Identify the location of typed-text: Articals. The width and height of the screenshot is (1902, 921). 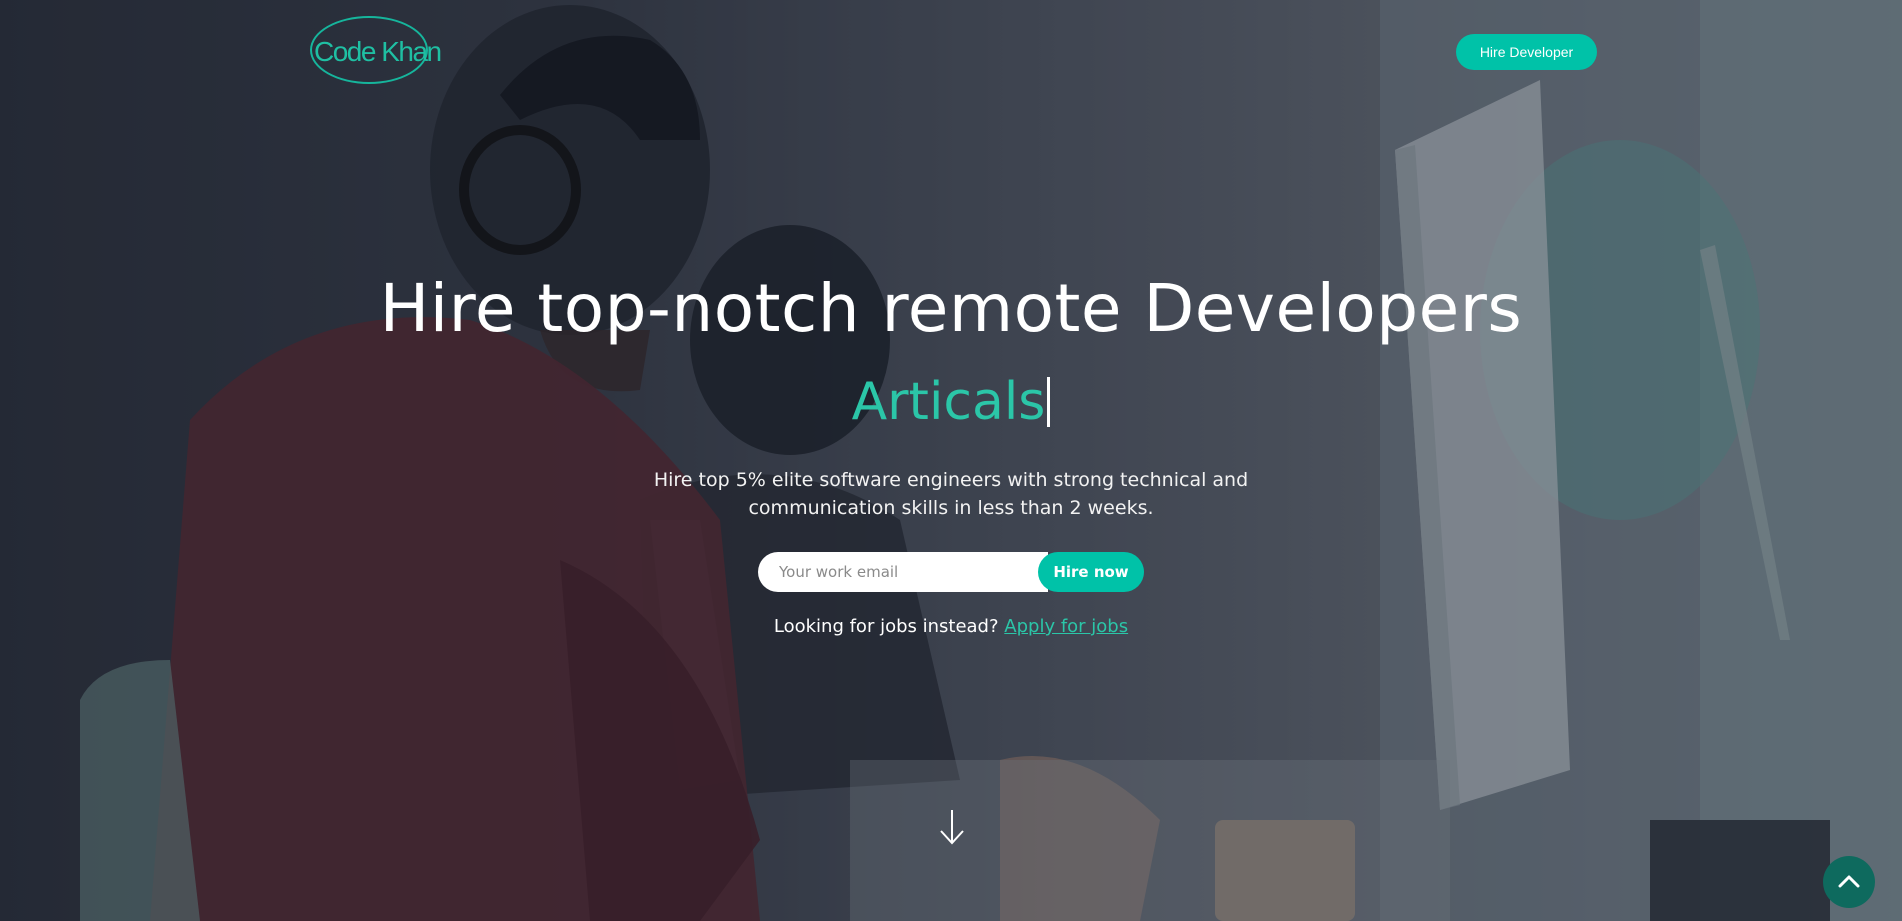
(951, 402).